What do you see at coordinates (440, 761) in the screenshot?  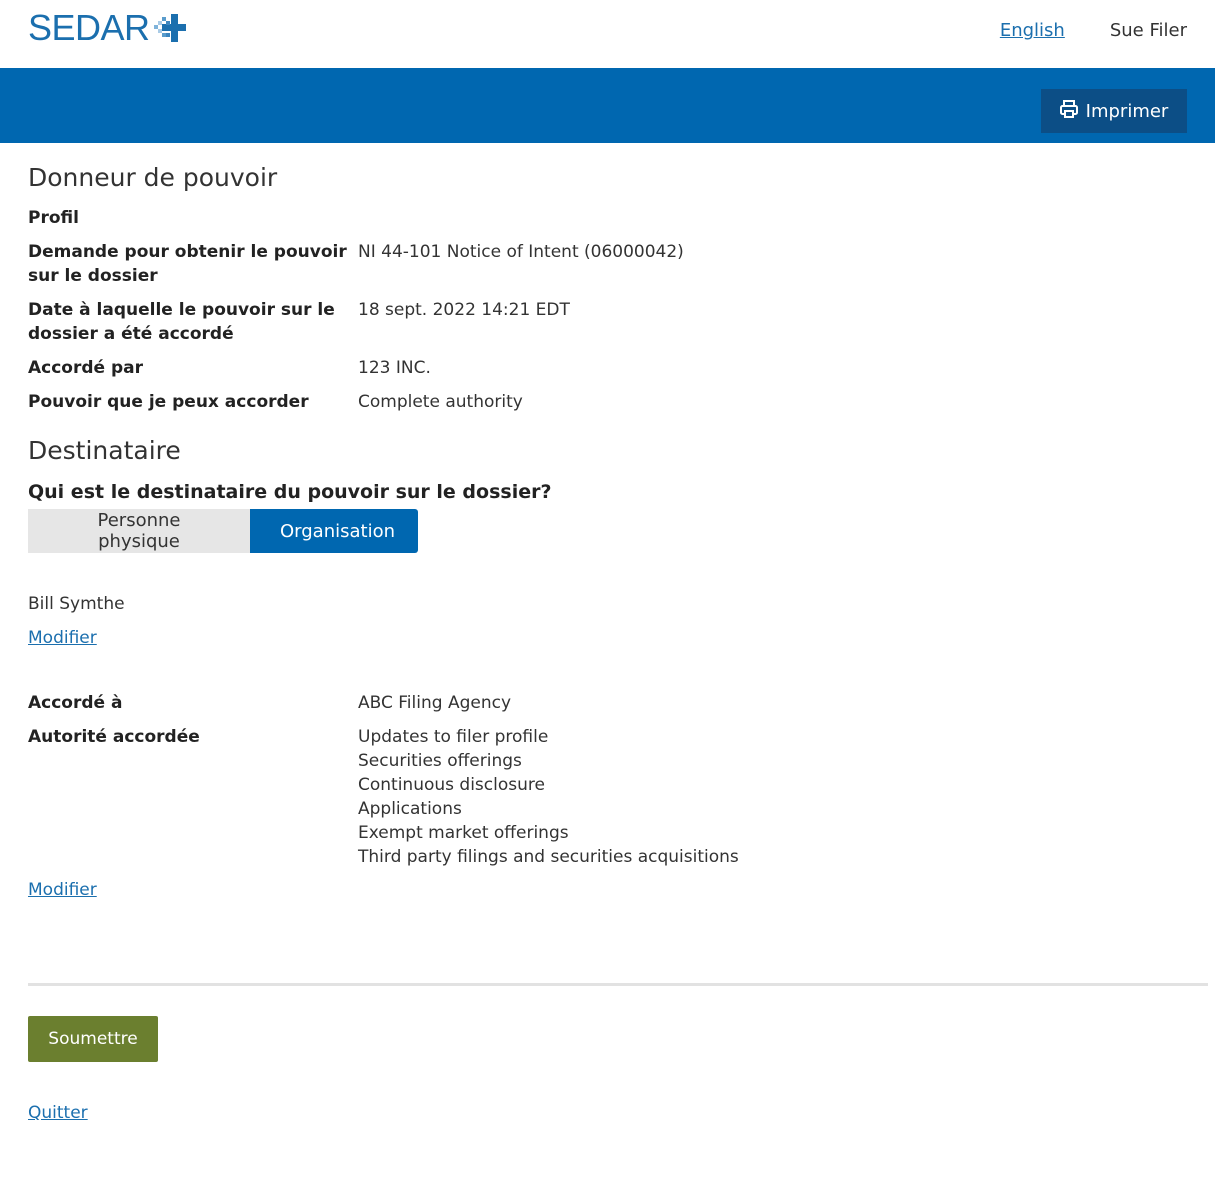 I see `authority-item: Securities offerings` at bounding box center [440, 761].